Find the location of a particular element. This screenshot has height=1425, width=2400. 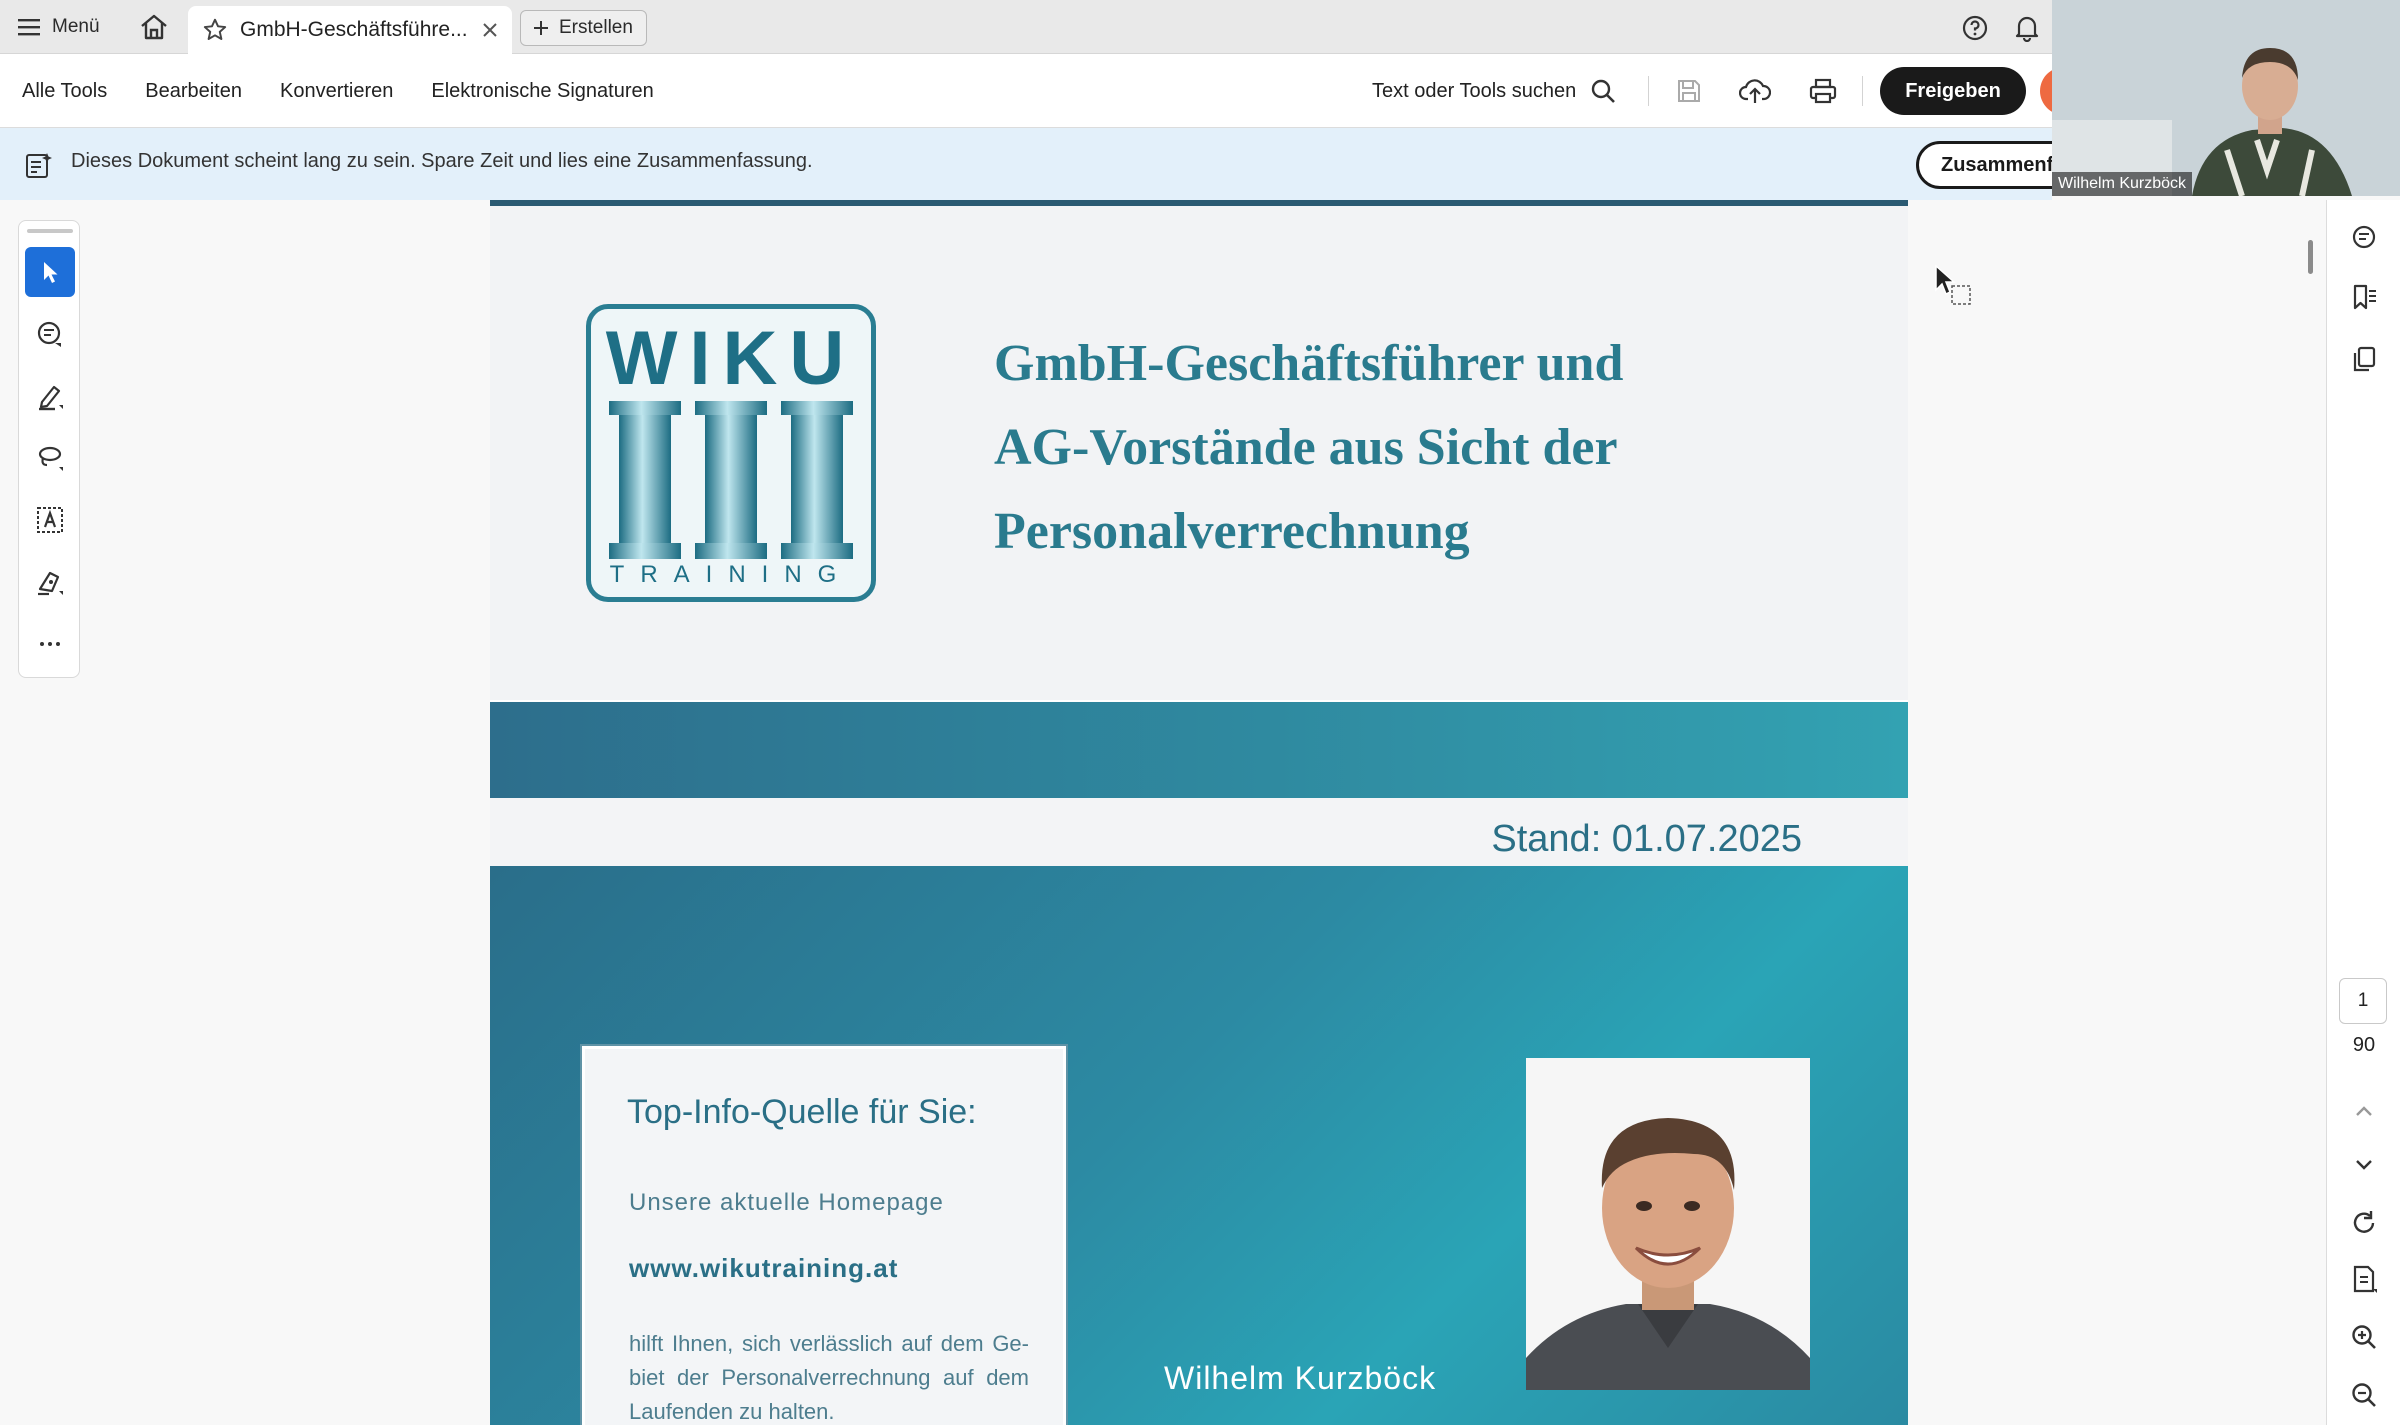

logo-subtitle: TRAINING is located at coordinates (731, 574).